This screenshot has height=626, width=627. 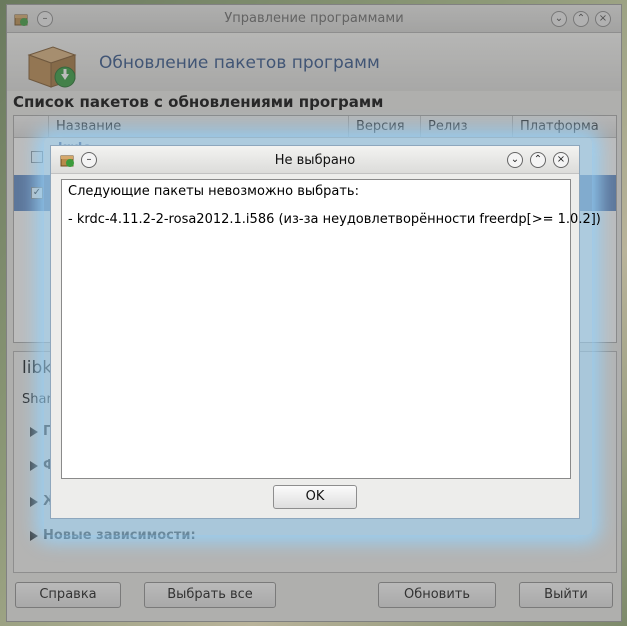 What do you see at coordinates (561, 160) in the screenshot?
I see `close-icon: ×` at bounding box center [561, 160].